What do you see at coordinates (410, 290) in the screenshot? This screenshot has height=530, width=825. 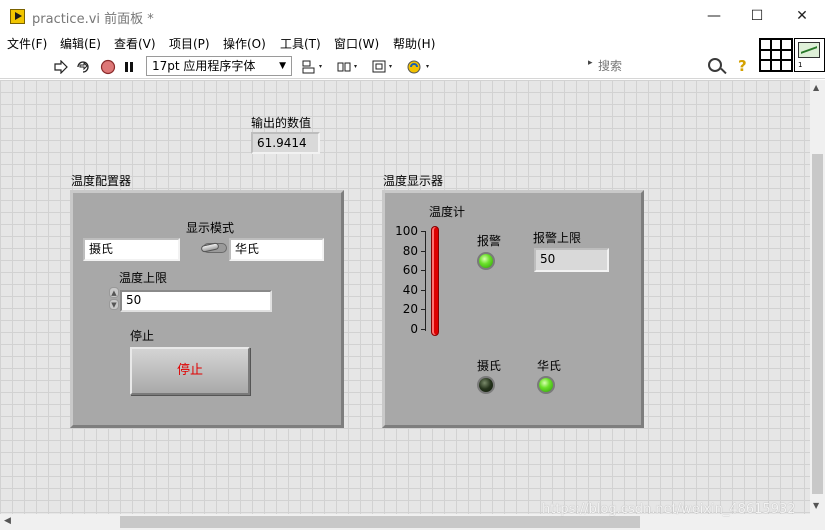 I see `thermometer-tick: 40` at bounding box center [410, 290].